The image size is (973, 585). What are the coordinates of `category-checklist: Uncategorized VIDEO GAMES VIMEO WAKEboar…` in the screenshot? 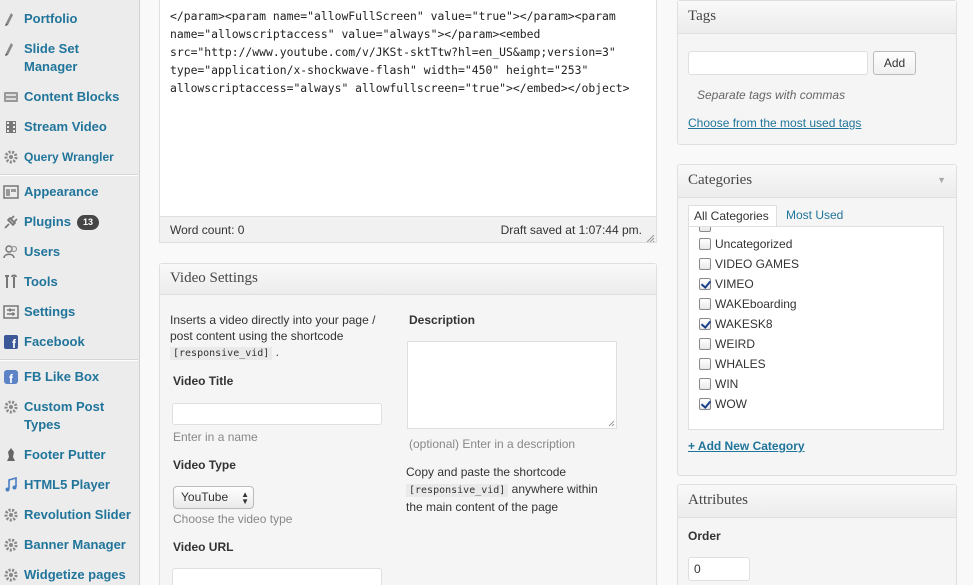 It's located at (816, 328).